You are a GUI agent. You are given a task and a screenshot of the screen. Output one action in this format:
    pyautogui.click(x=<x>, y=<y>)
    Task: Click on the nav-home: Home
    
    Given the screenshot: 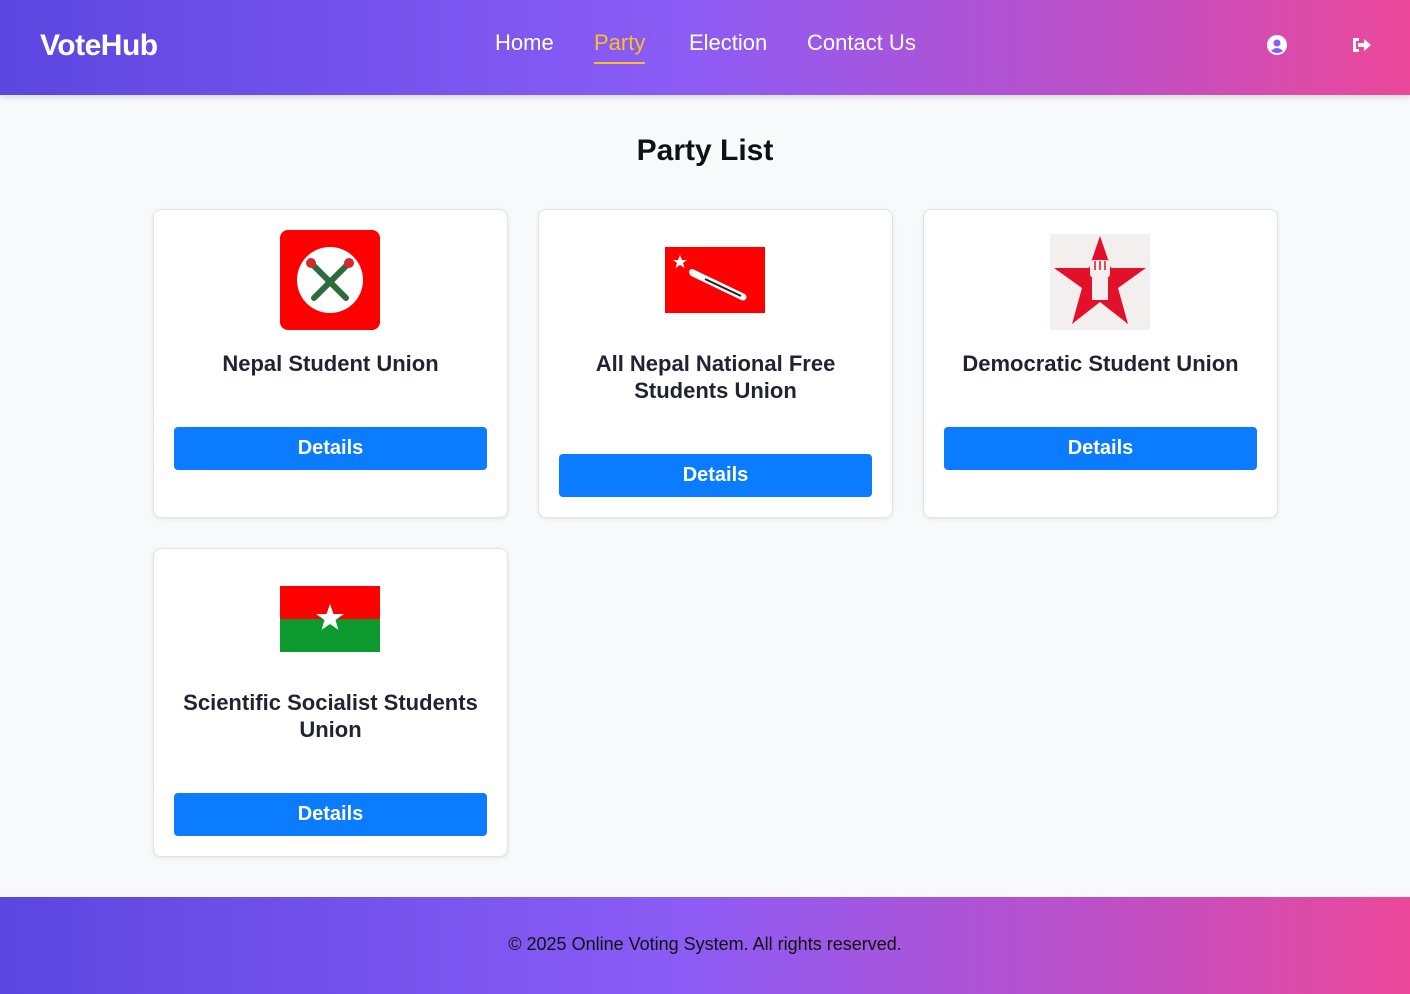 What is the action you would take?
    pyautogui.click(x=524, y=46)
    